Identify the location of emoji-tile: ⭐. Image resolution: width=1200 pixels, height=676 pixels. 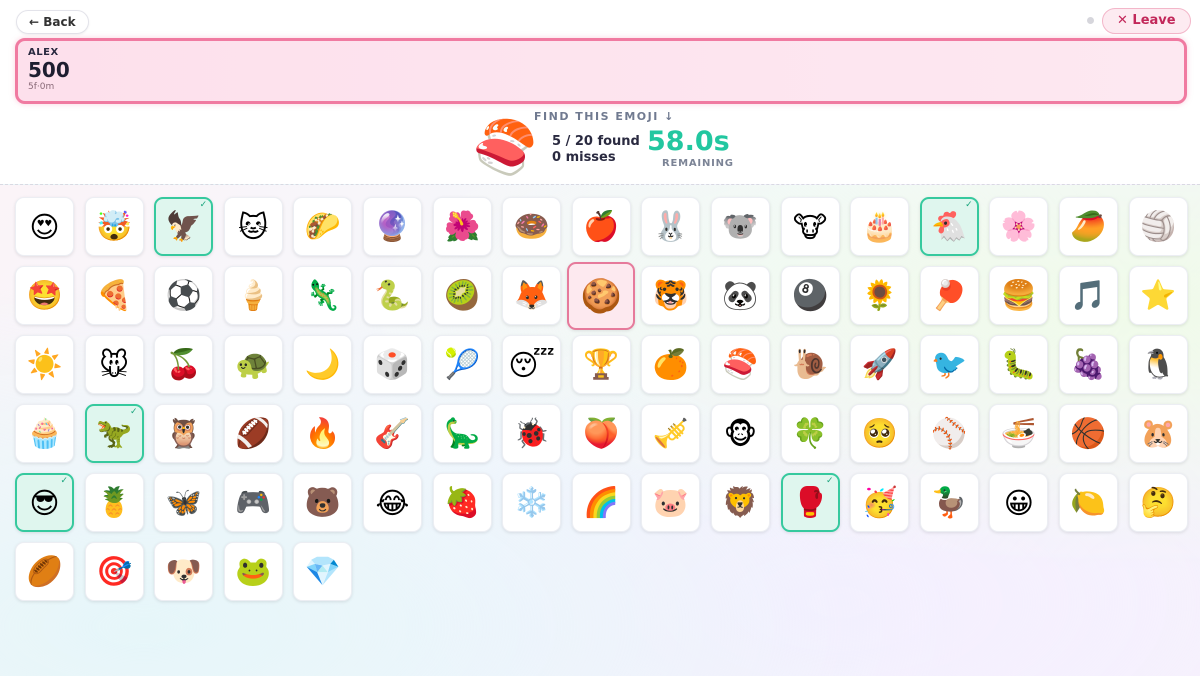
(1158, 295).